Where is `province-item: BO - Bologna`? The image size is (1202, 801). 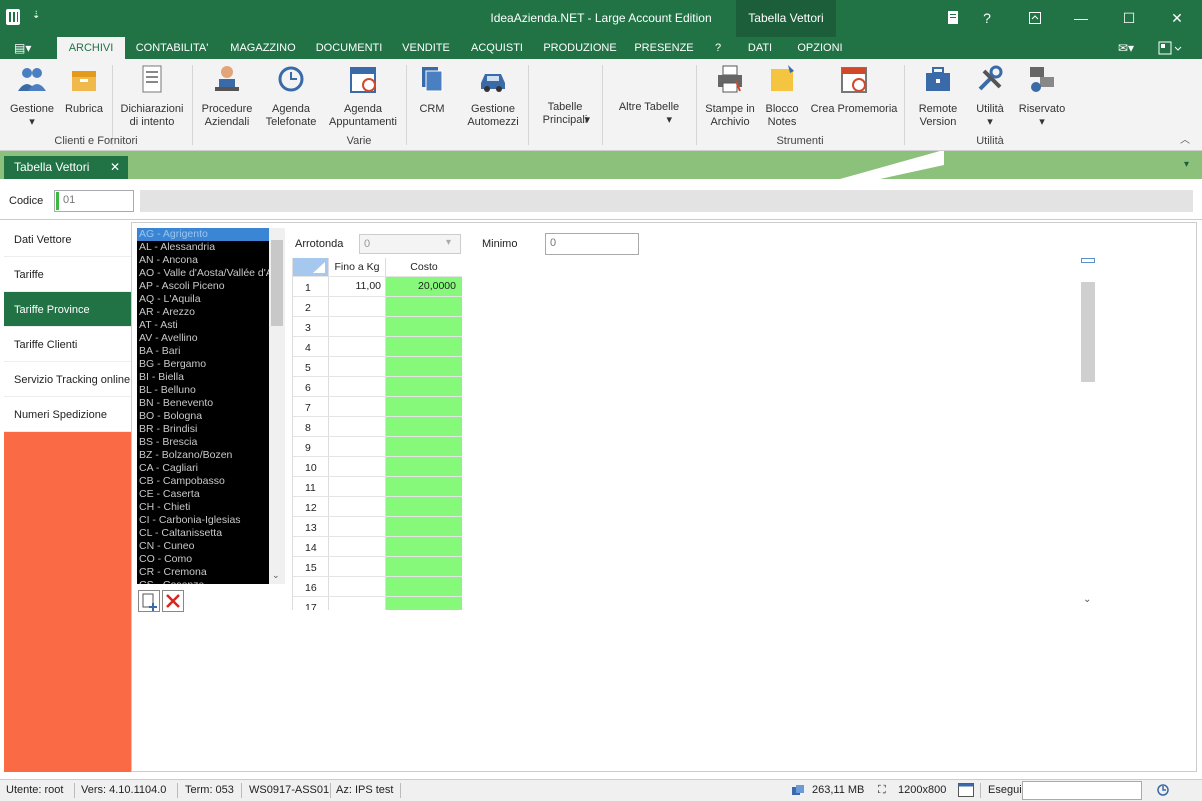
province-item: BO - Bologna is located at coordinates (203, 416).